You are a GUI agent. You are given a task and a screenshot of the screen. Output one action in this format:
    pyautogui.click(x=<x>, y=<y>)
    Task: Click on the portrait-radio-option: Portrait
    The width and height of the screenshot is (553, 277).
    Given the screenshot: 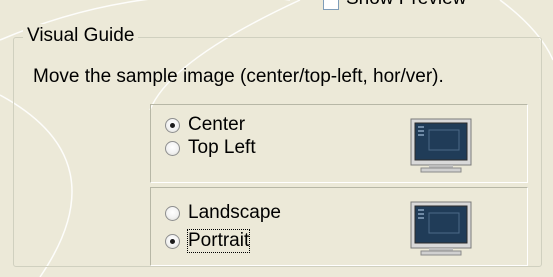 What is the action you would take?
    pyautogui.click(x=208, y=241)
    